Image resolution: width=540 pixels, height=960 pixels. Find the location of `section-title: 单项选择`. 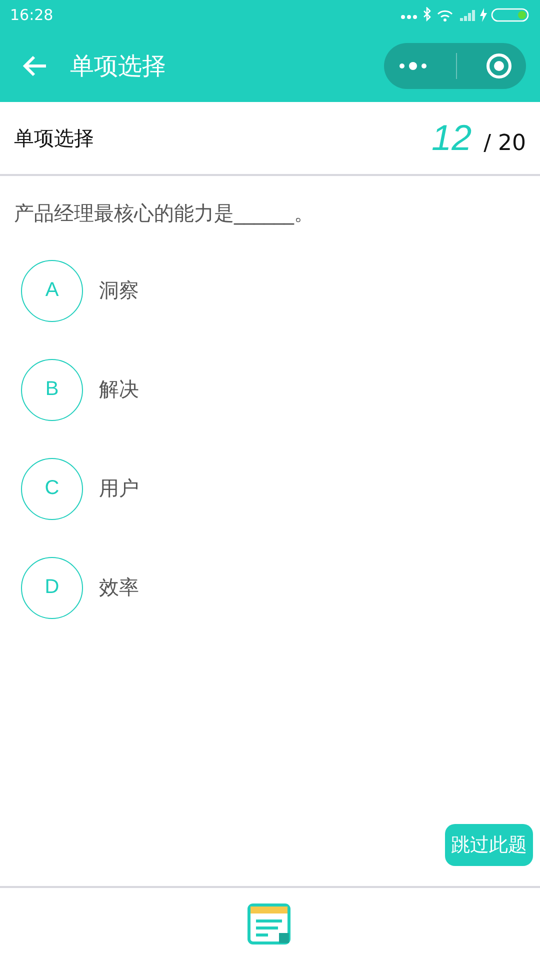

section-title: 单项选择 is located at coordinates (54, 138).